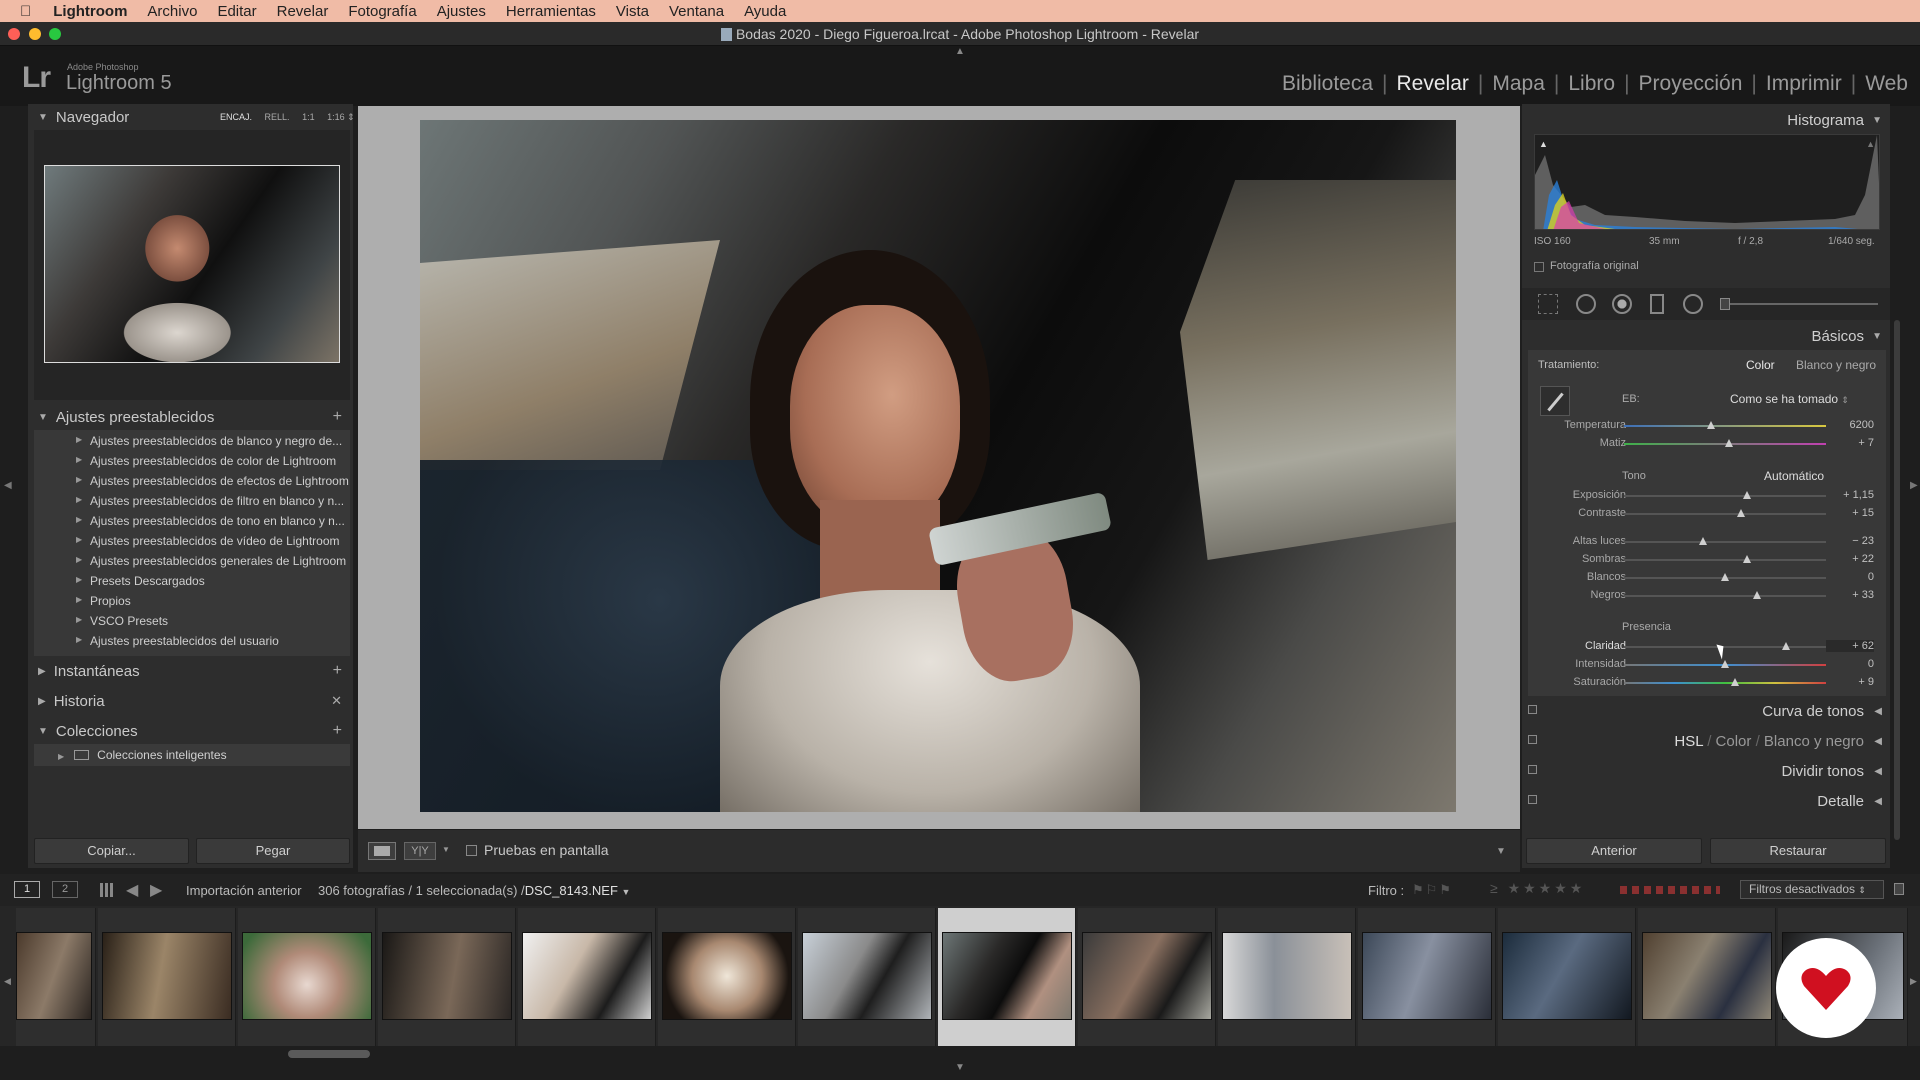  I want to click on crop-tool-icon, so click(1548, 304).